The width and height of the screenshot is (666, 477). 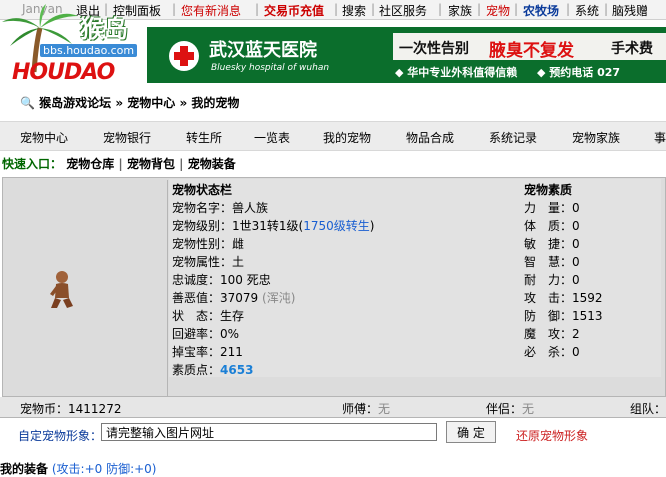 I want to click on quick-equipment: 宠物装备, so click(x=212, y=164).